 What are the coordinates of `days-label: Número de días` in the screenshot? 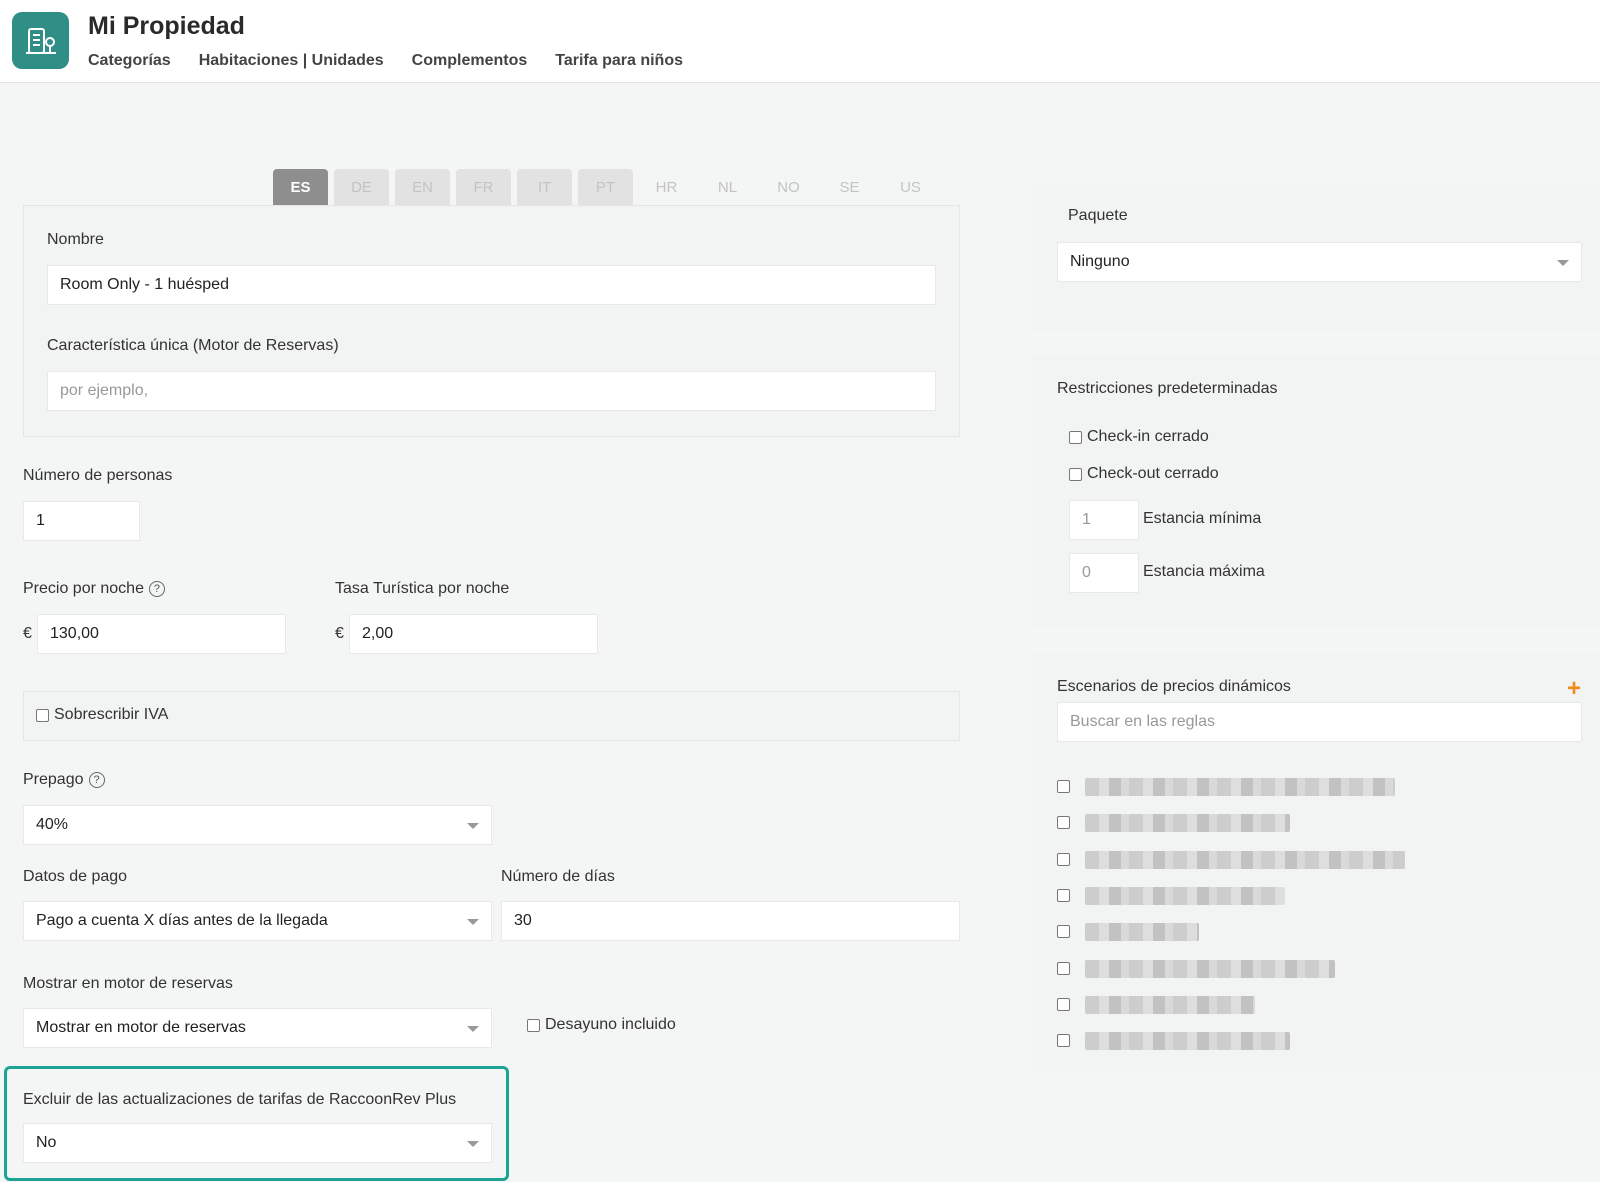 It's located at (558, 876).